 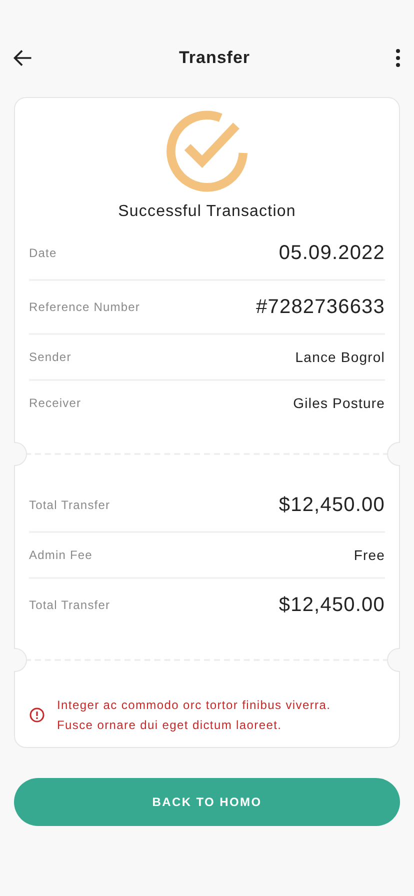 I want to click on detail-label: Sender, so click(x=50, y=357).